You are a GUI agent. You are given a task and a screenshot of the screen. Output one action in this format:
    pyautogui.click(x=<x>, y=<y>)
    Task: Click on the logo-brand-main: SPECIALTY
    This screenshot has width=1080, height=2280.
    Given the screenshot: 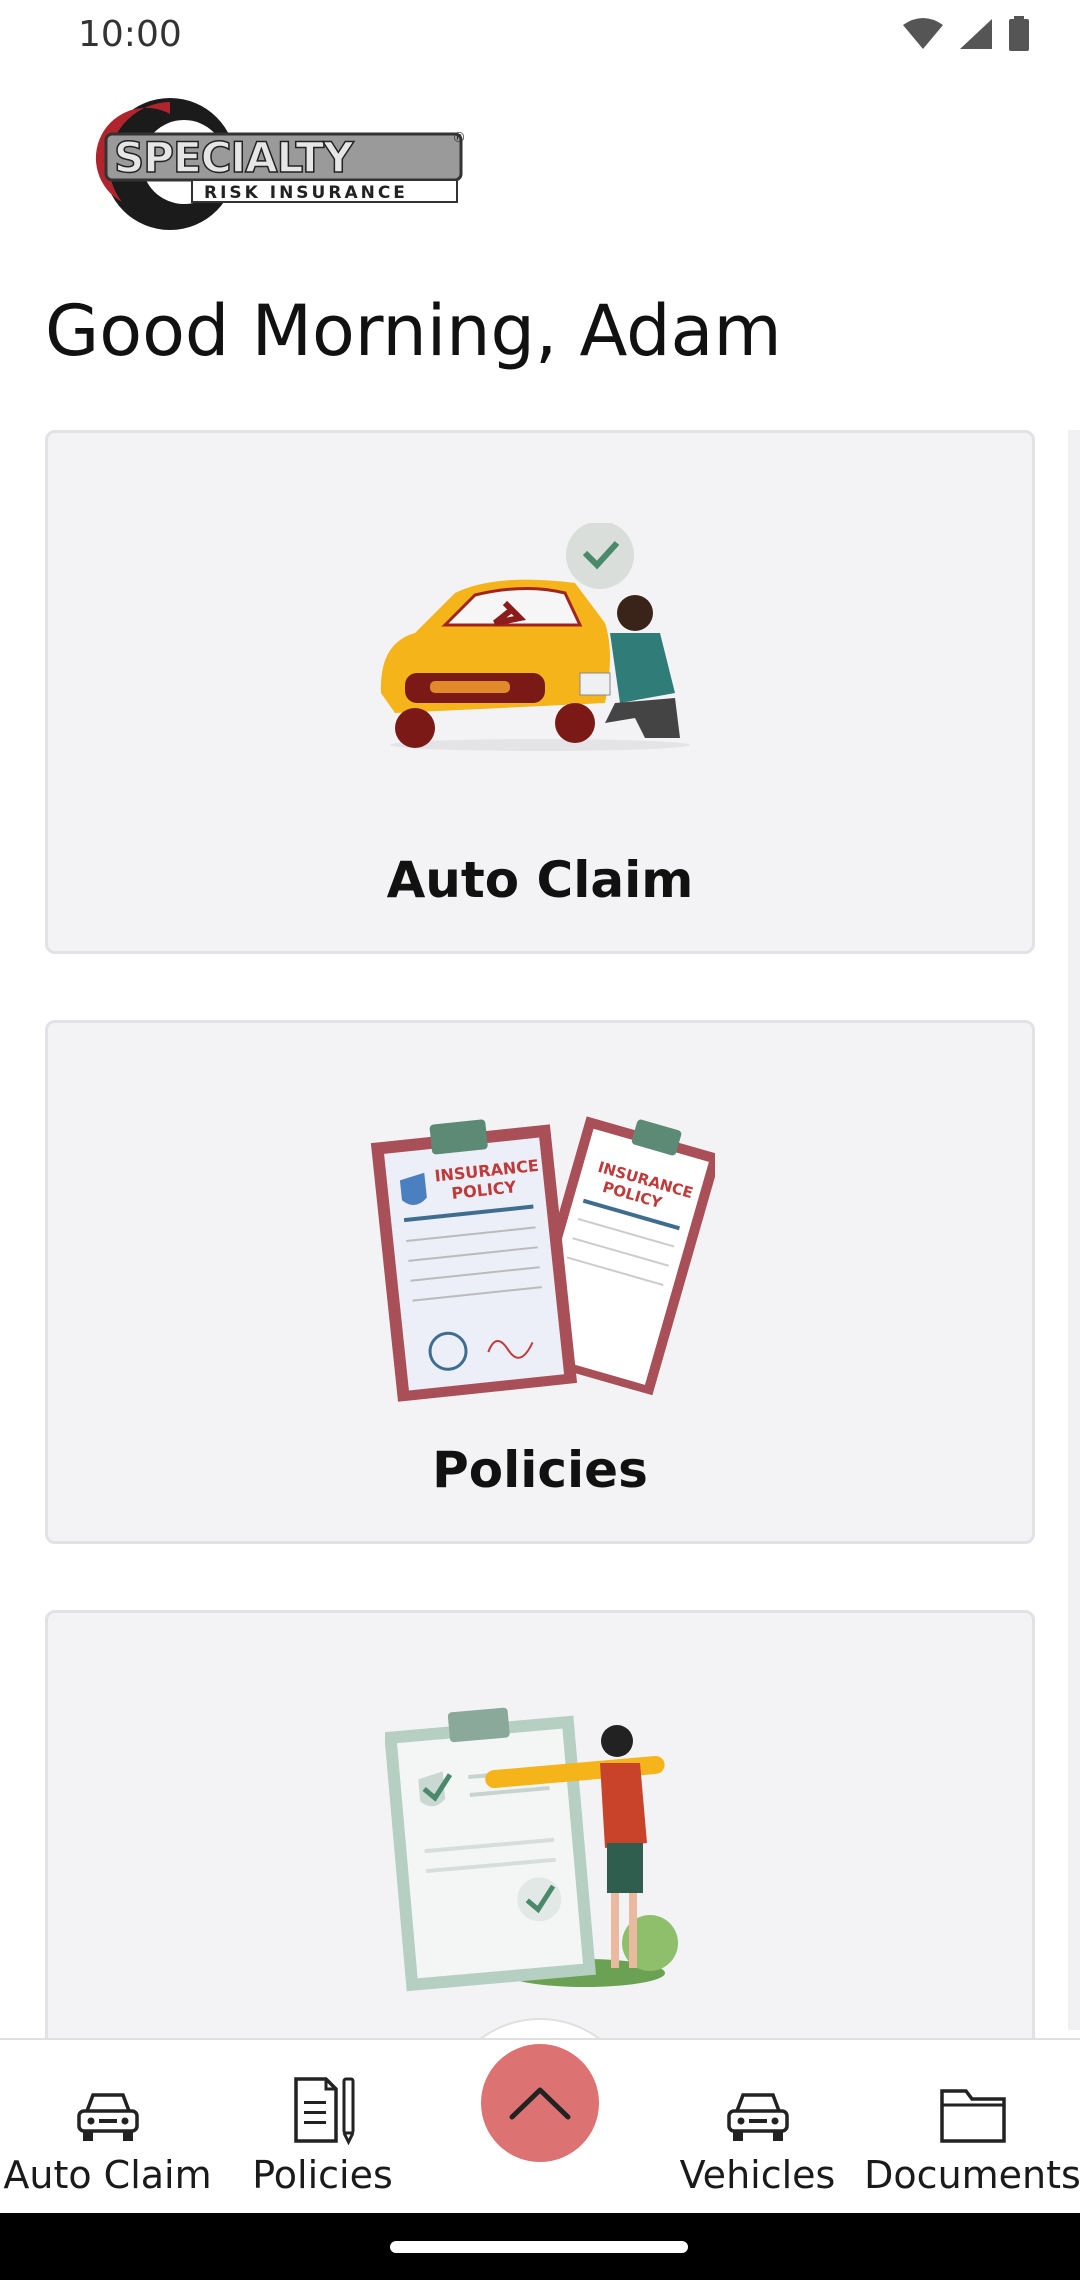 What is the action you would take?
    pyautogui.click(x=234, y=157)
    